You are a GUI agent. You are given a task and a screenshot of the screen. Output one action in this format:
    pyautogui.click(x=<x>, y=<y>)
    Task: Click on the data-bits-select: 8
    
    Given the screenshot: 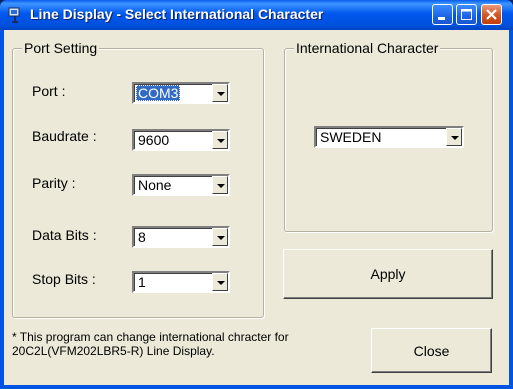 What is the action you would take?
    pyautogui.click(x=181, y=237)
    